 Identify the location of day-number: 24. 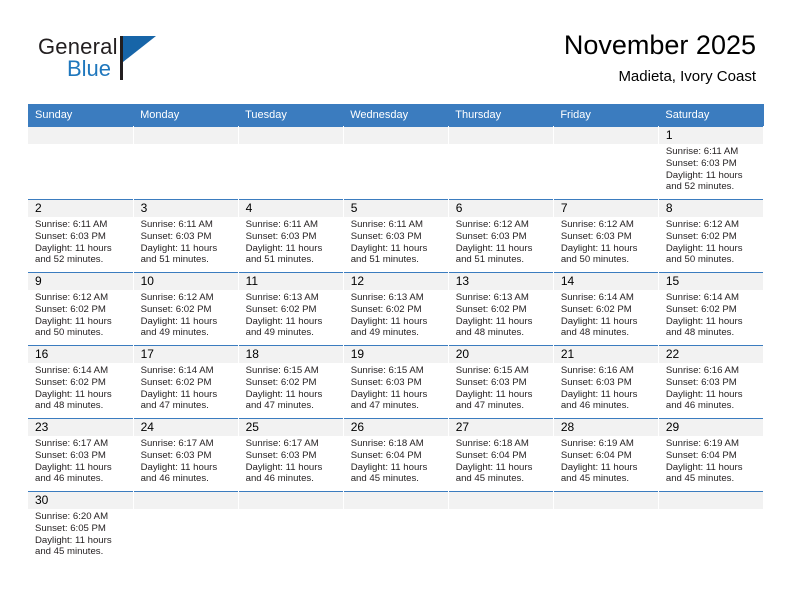
(185, 427).